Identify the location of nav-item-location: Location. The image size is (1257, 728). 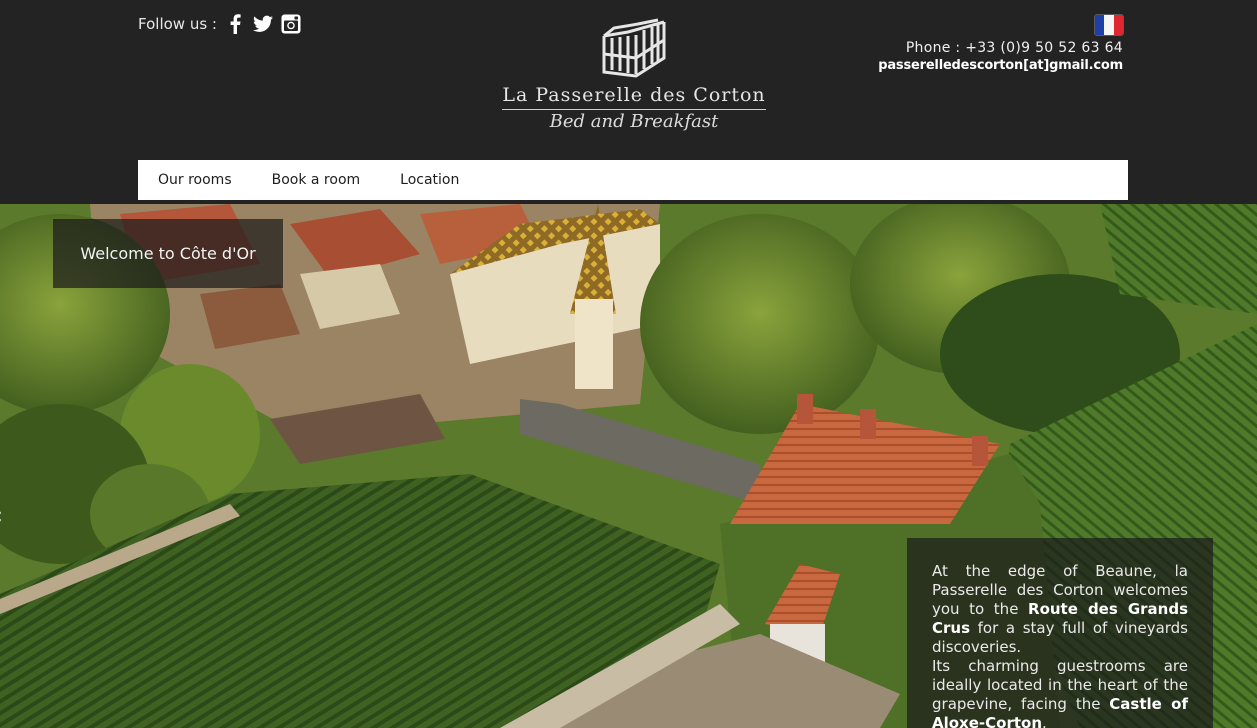
(429, 180).